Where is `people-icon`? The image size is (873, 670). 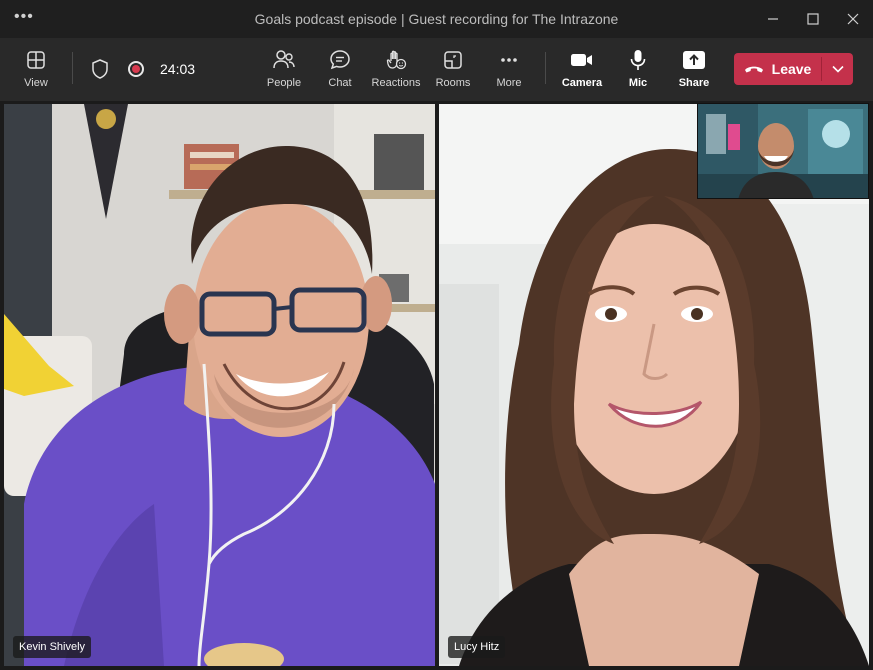 people-icon is located at coordinates (284, 60).